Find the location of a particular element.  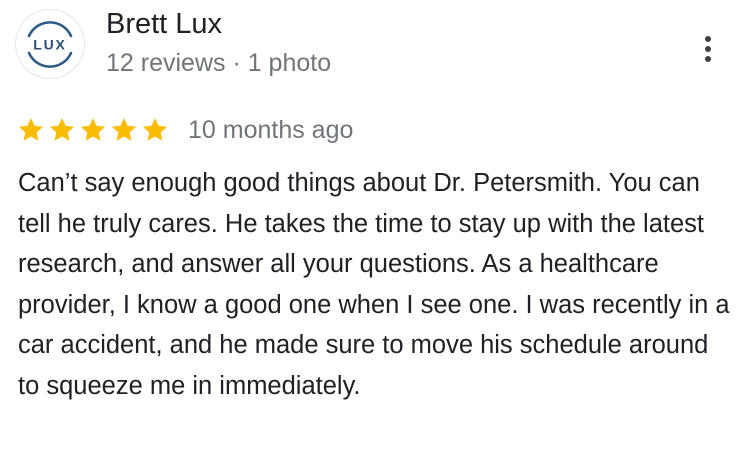

reviewer-avatar: LUX is located at coordinates (50, 44).